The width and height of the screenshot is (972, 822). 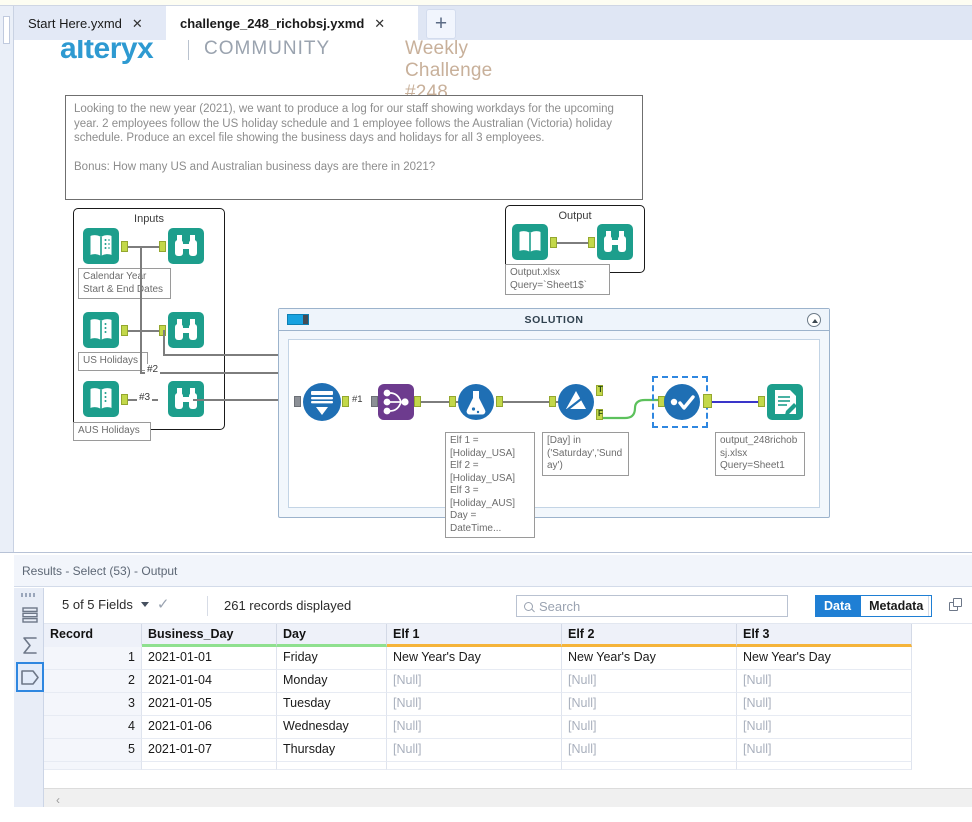 I want to click on chevron-up-icon, so click(x=814, y=320).